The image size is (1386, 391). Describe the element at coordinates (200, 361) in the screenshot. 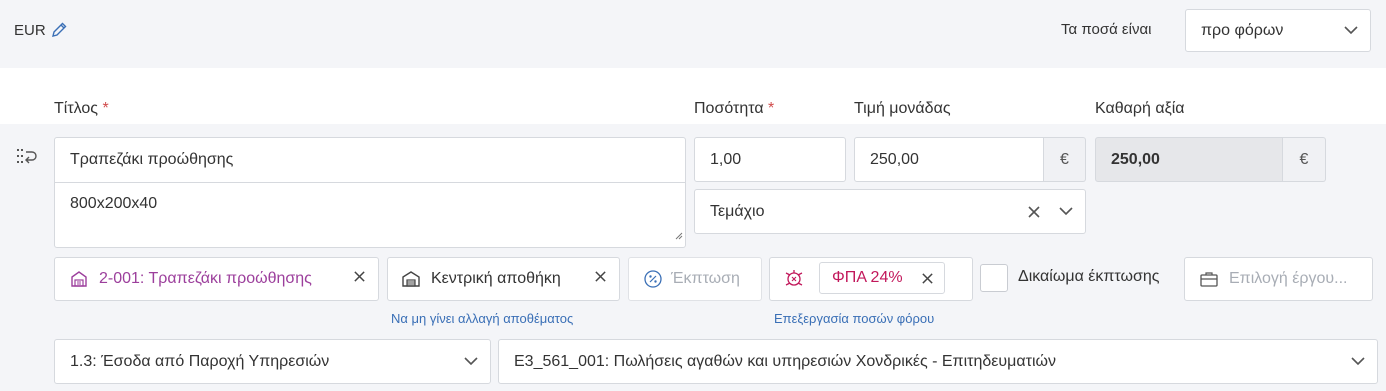

I see `classification-category-value: 1.3: Έσοδα από Παροχή Υπηρεσιών` at that location.